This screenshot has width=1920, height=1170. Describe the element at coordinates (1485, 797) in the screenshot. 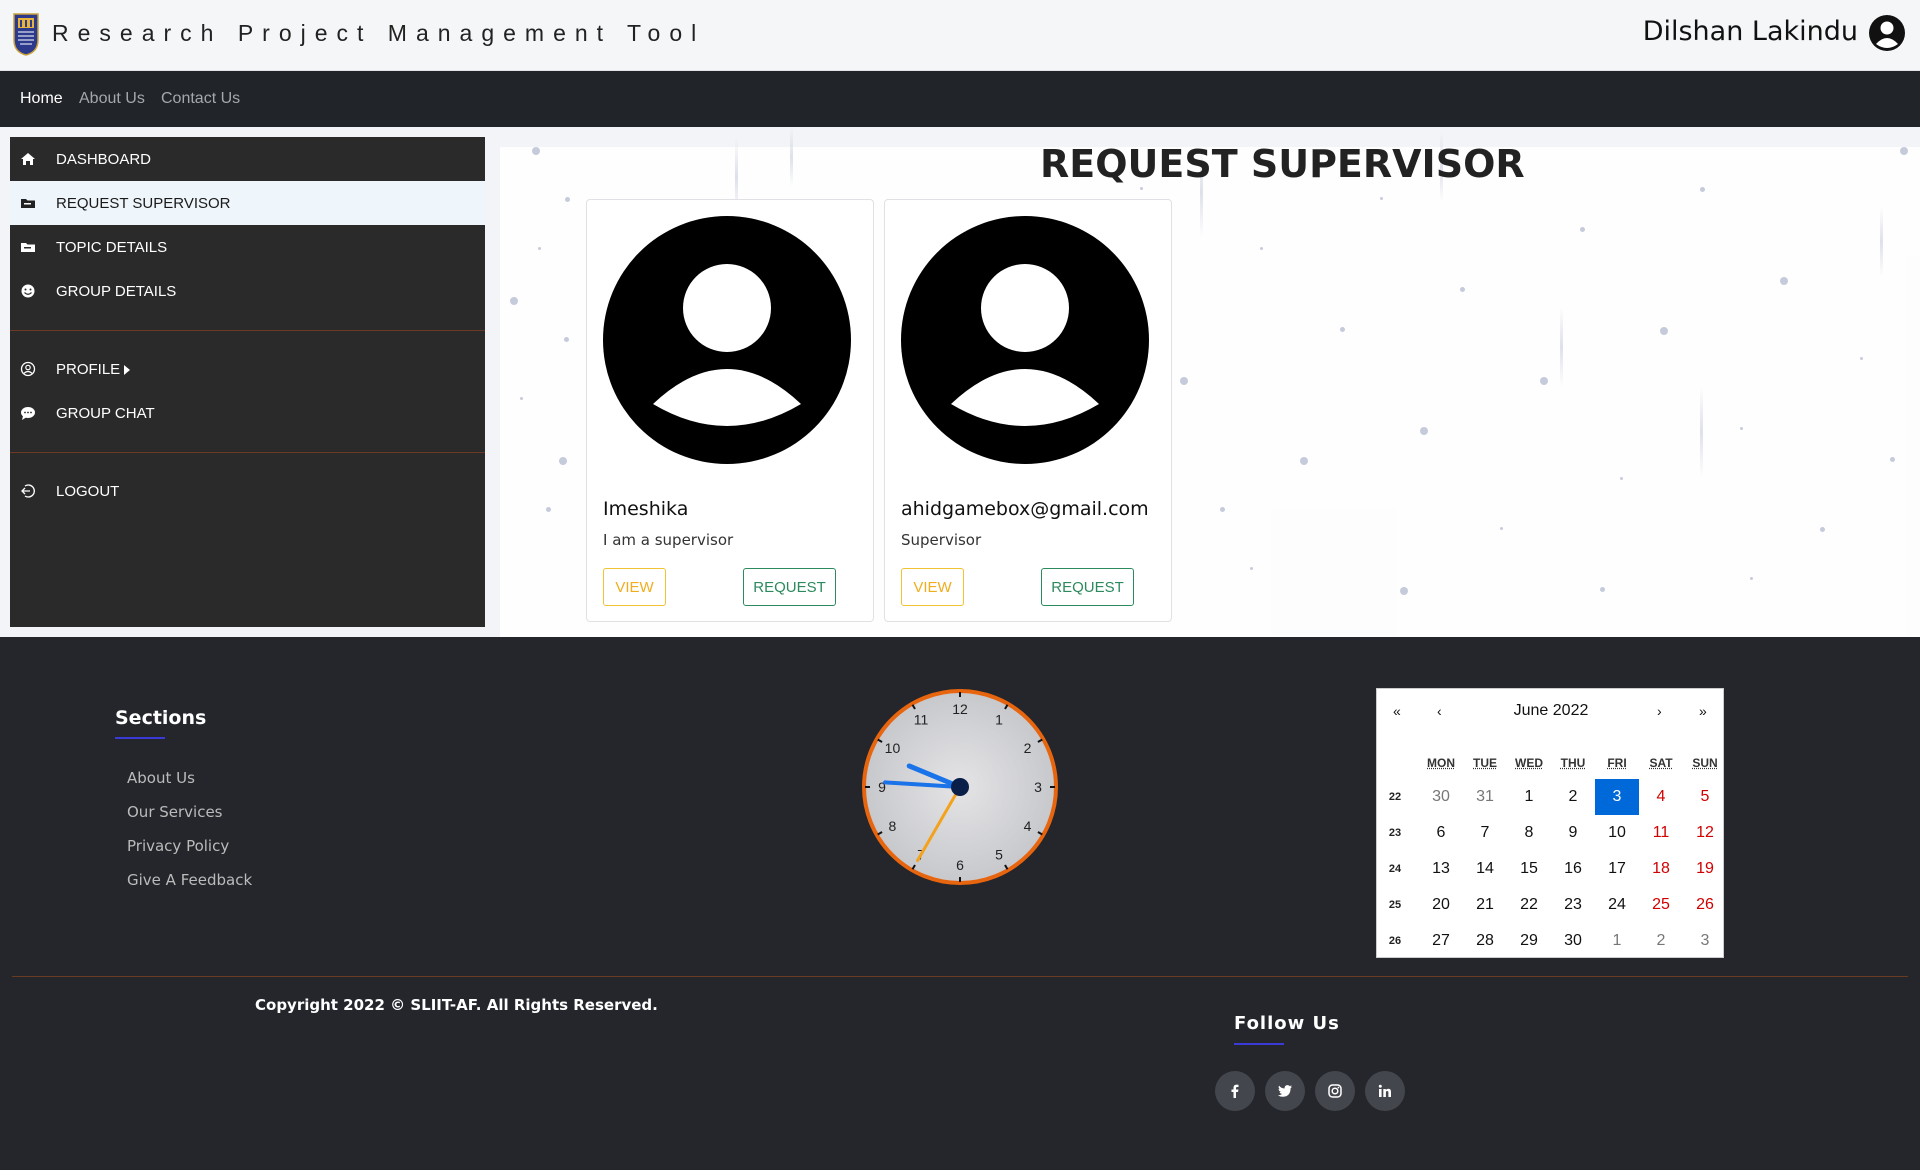

I see `calendar-day: 31` at that location.